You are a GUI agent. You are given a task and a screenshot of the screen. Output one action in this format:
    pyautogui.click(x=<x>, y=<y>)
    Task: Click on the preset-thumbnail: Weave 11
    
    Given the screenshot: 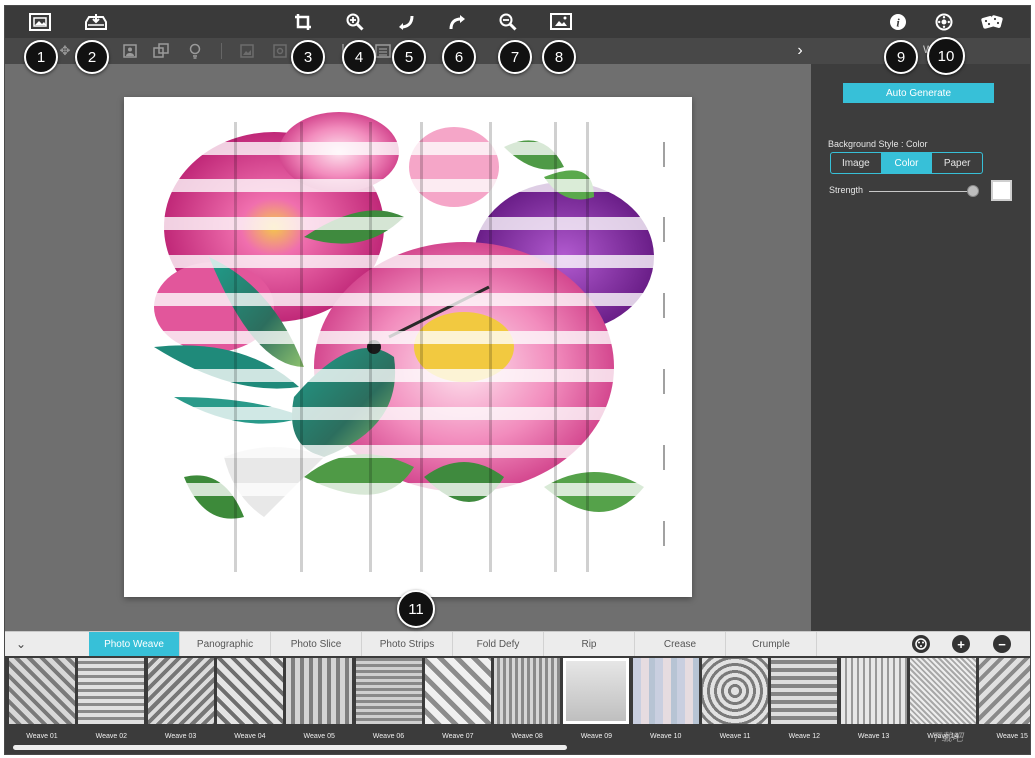 What is the action you would take?
    pyautogui.click(x=735, y=699)
    